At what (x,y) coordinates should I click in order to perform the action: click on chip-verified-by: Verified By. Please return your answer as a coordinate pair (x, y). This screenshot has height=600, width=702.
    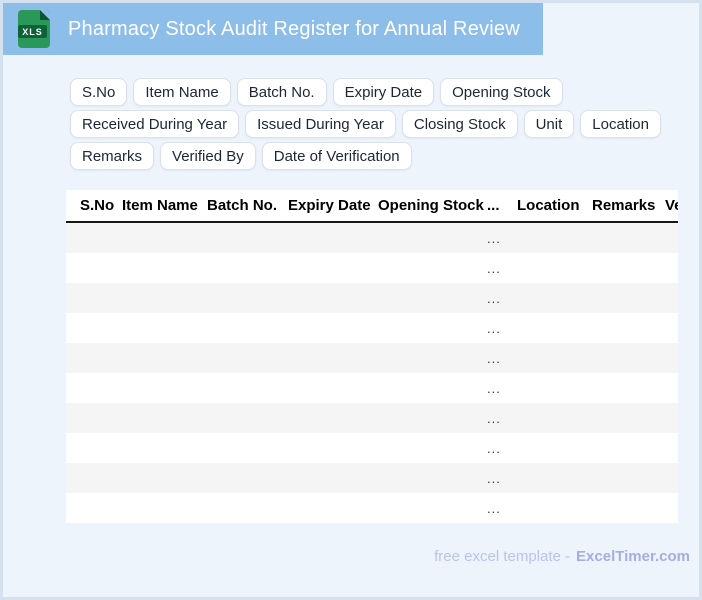
    Looking at the image, I should click on (208, 156).